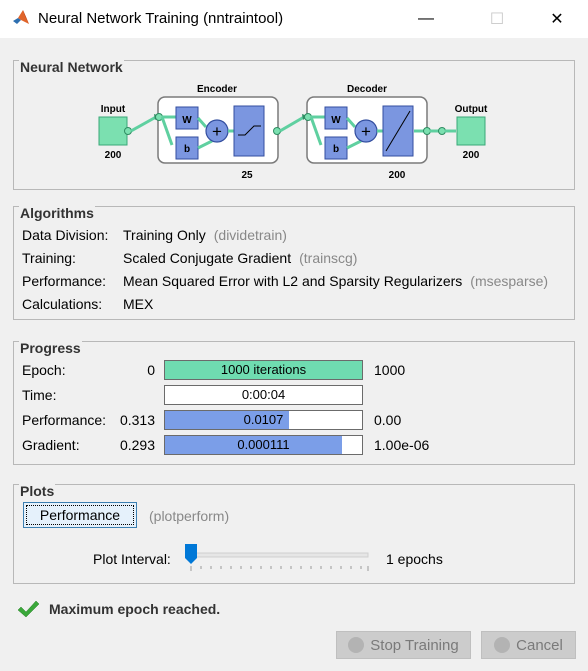  Describe the element at coordinates (279, 568) in the screenshot. I see `slider-ticks` at that location.